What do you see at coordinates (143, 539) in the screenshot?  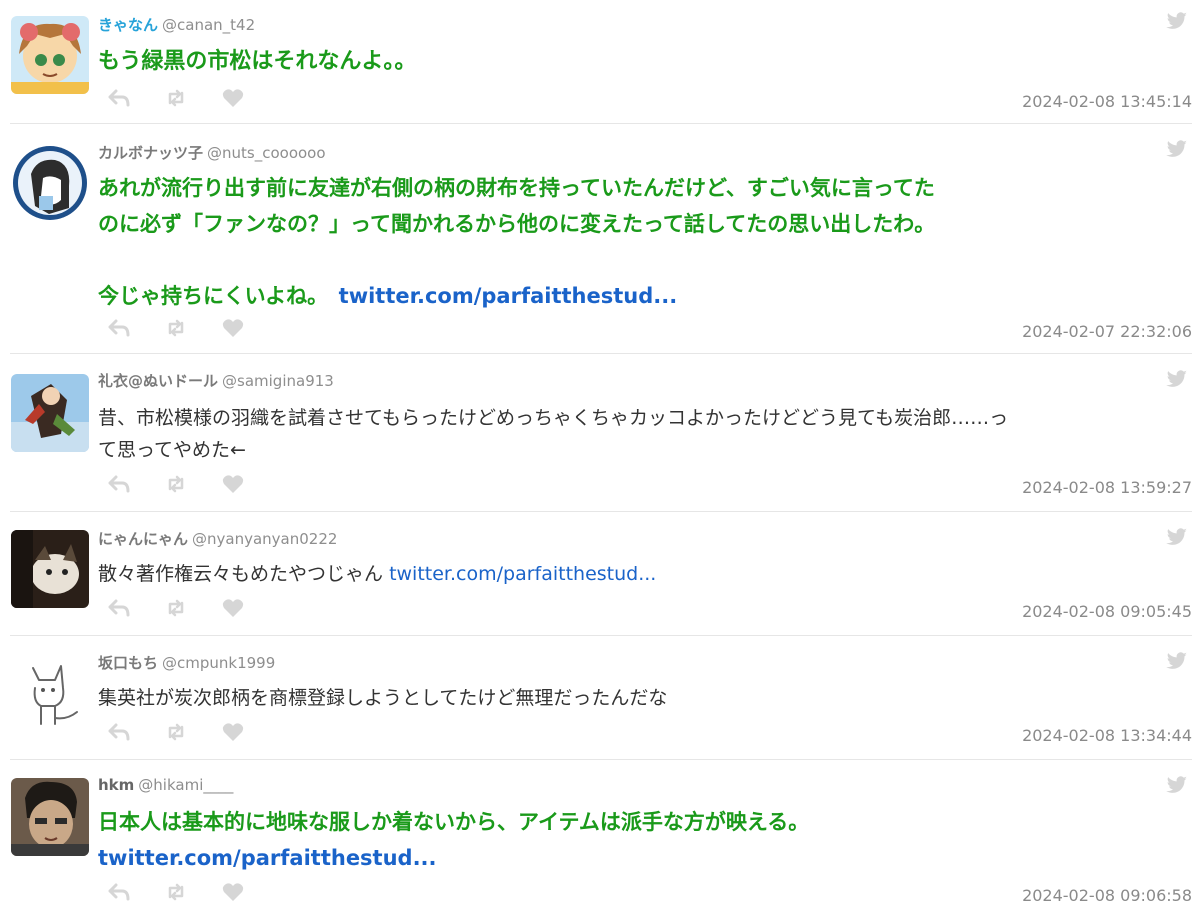 I see `author-name: にゃんにゃん` at bounding box center [143, 539].